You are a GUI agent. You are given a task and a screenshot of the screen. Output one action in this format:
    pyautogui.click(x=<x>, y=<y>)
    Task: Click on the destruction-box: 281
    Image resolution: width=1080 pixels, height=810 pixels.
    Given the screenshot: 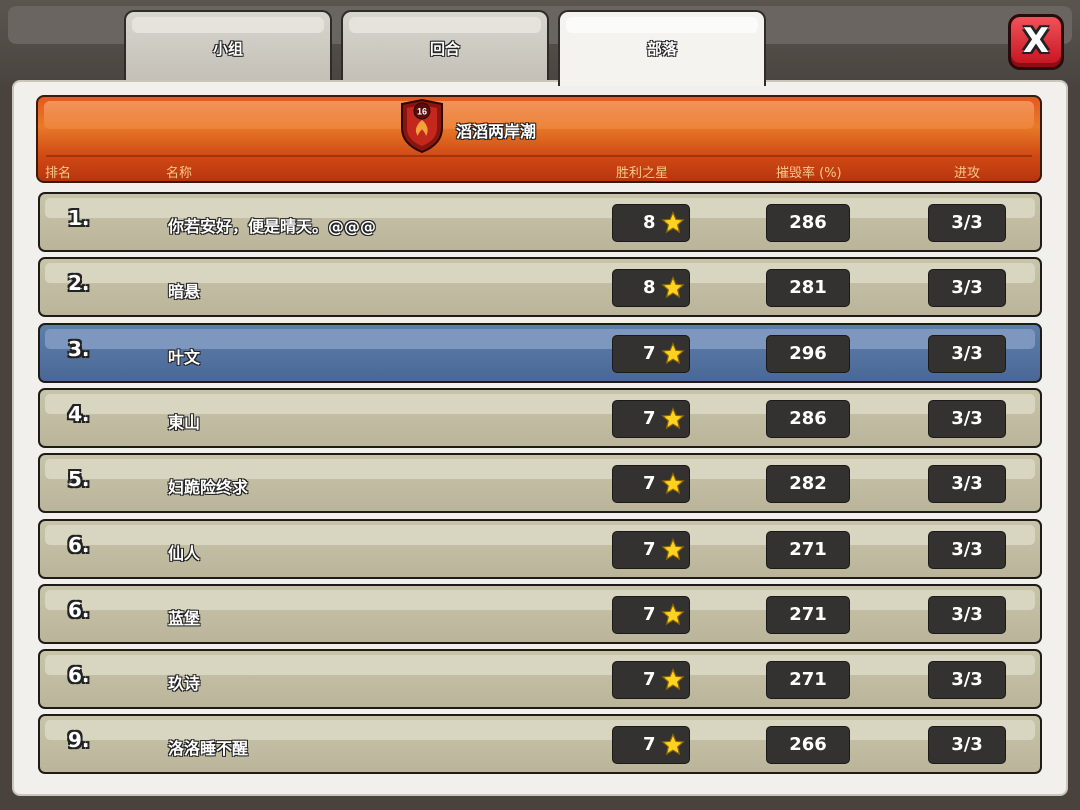 What is the action you would take?
    pyautogui.click(x=808, y=288)
    